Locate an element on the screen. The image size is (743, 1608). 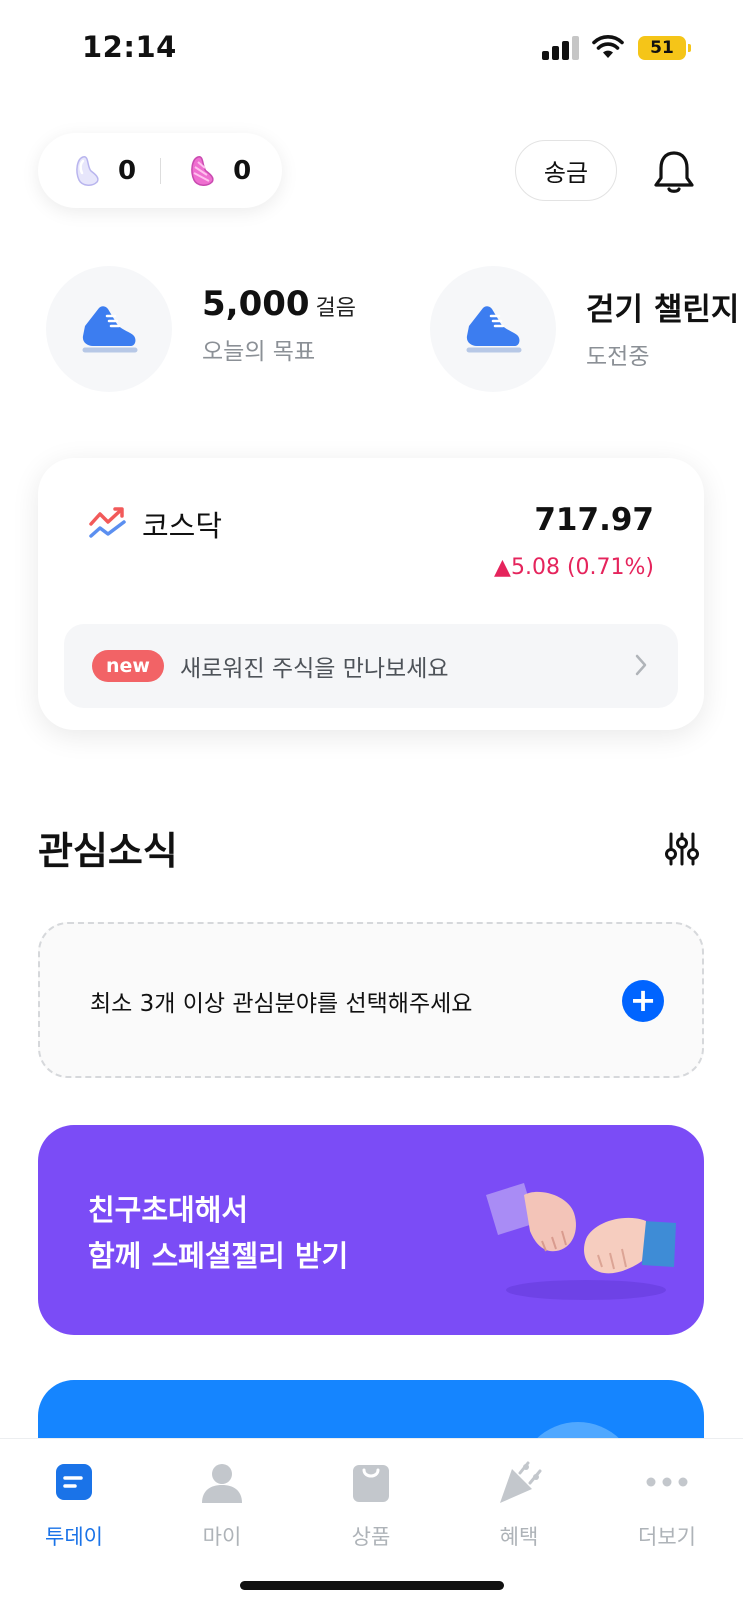
tab-label: 더보기 is located at coordinates (667, 1537).